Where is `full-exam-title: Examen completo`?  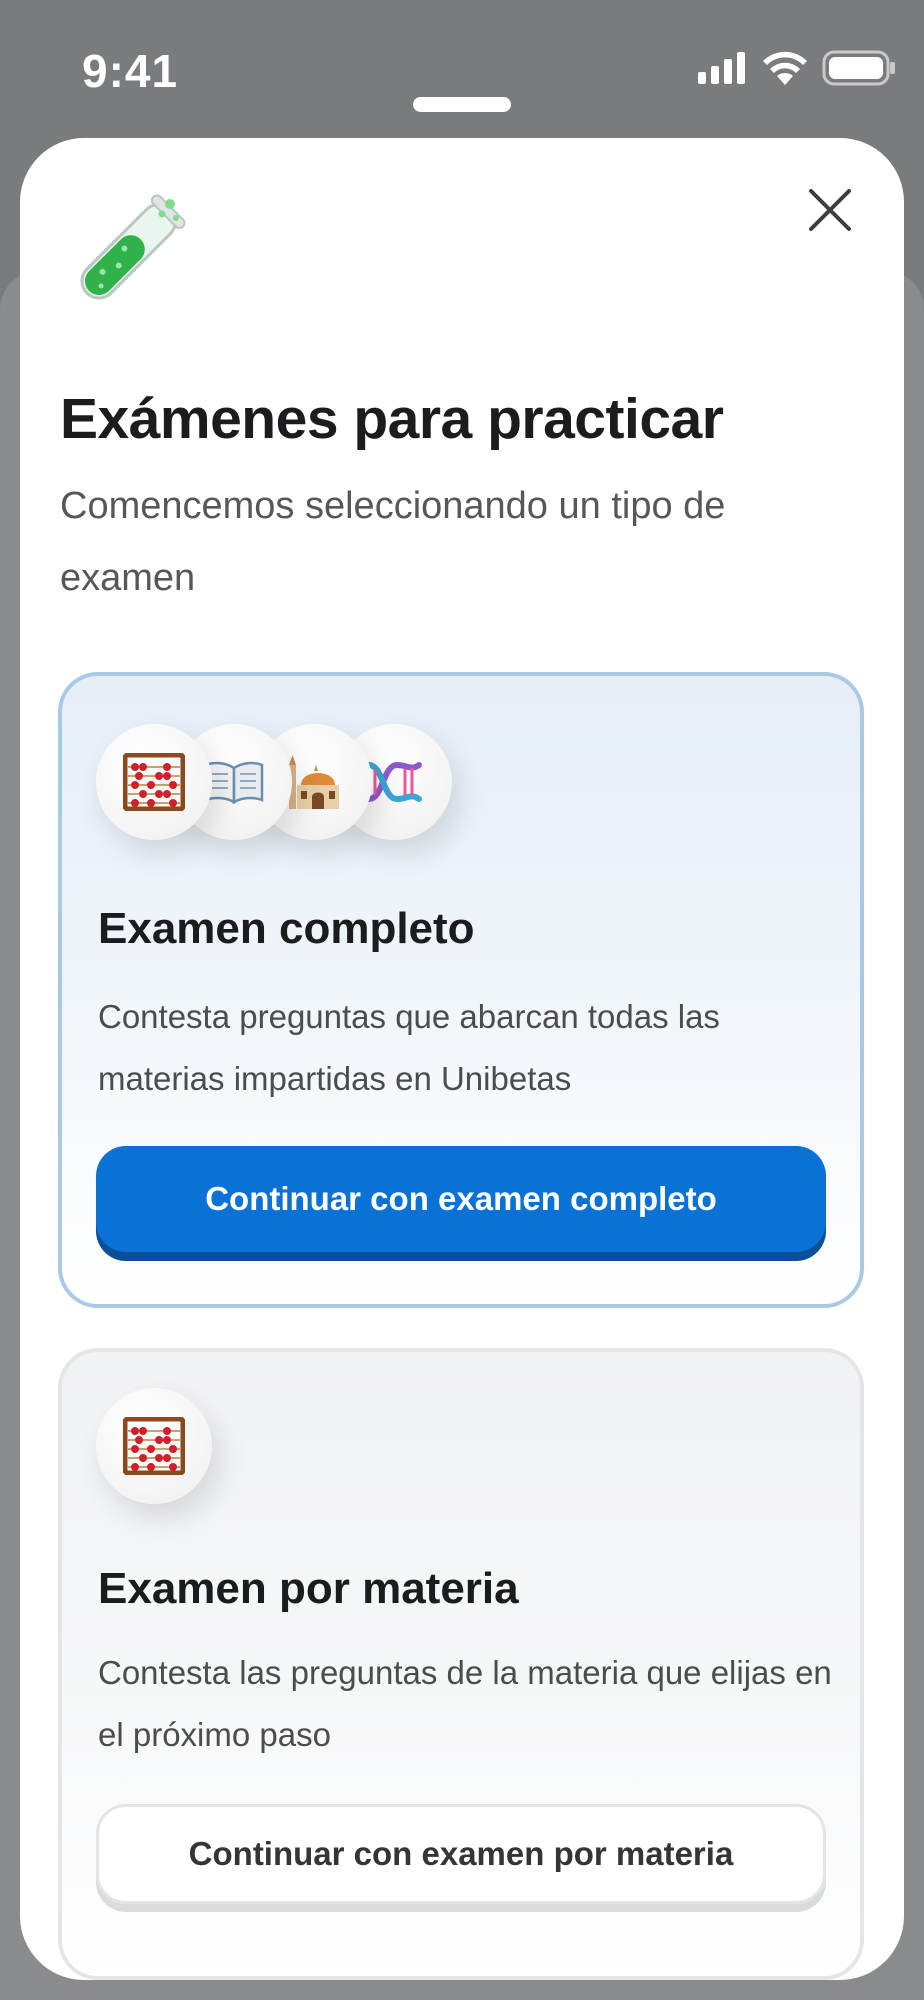
full-exam-title: Examen completo is located at coordinates (286, 928).